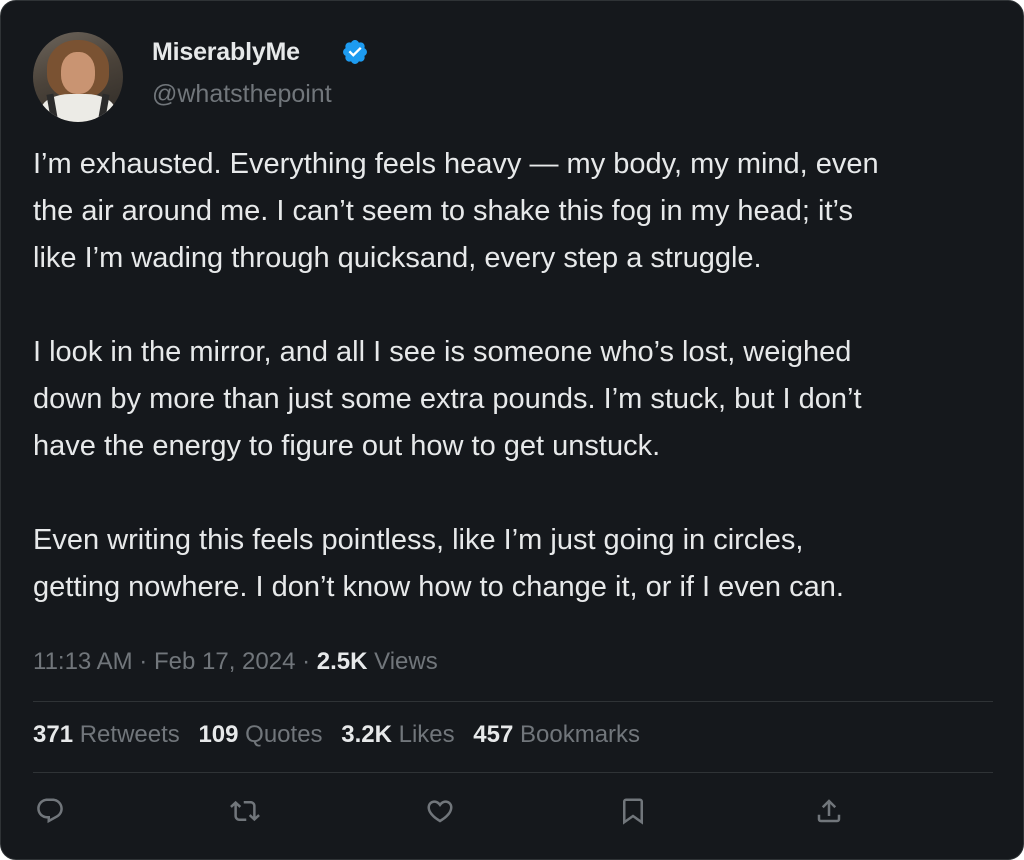  Describe the element at coordinates (342, 661) in the screenshot. I see `views-count: 2.5K` at that location.